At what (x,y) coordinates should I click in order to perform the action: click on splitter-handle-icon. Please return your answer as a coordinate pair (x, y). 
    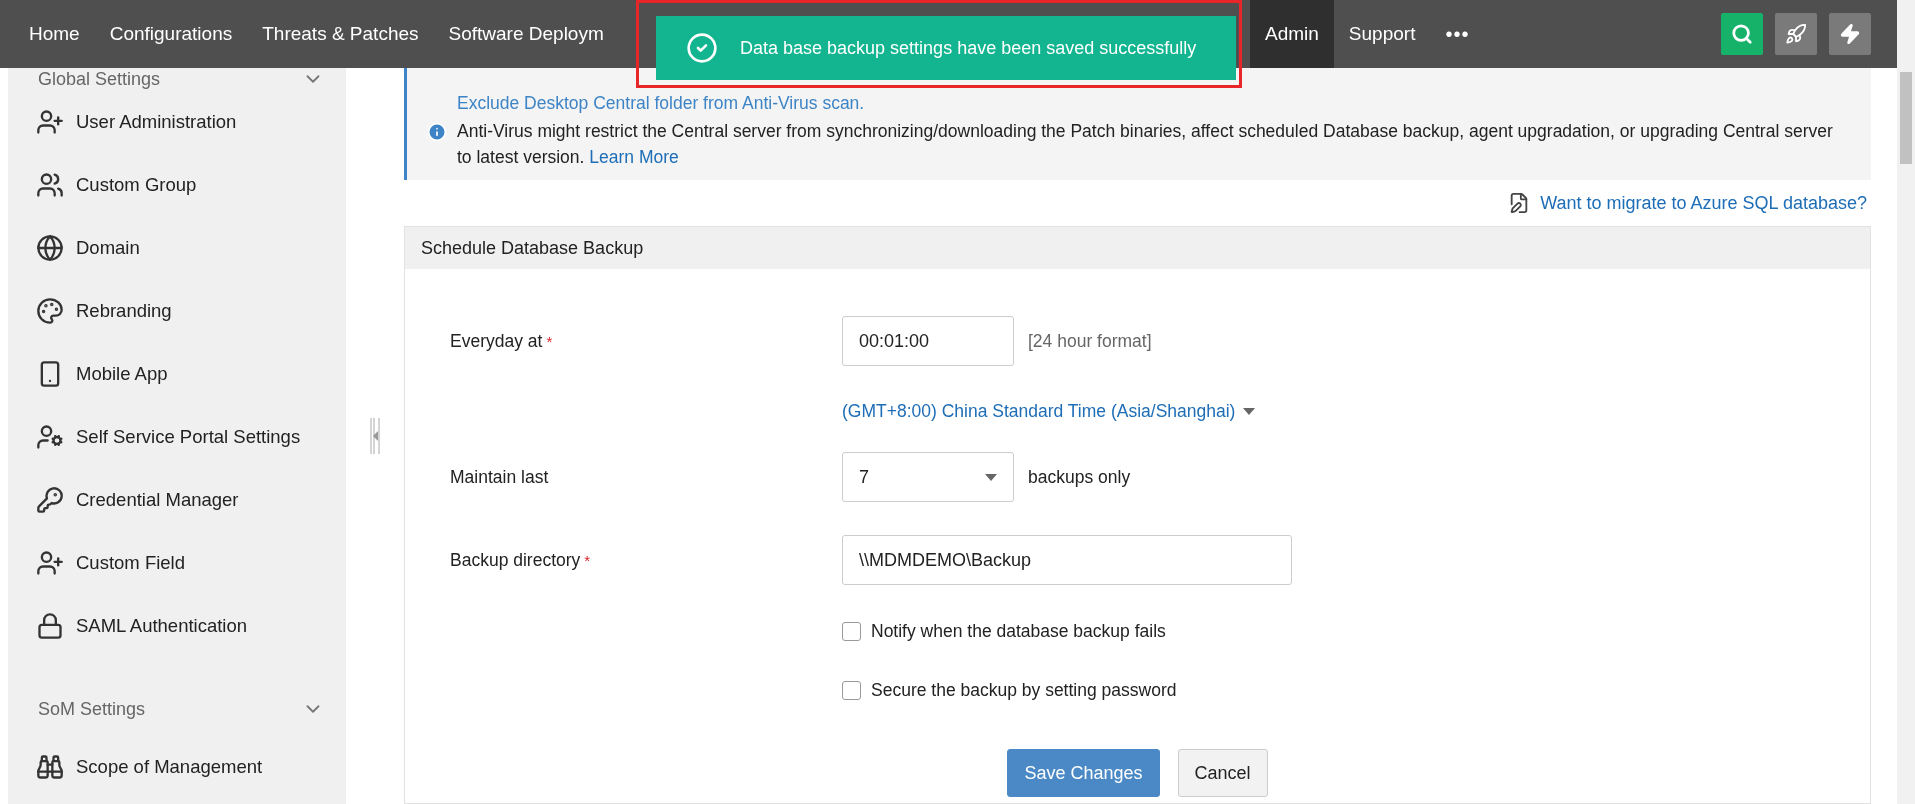
    Looking at the image, I should click on (375, 436).